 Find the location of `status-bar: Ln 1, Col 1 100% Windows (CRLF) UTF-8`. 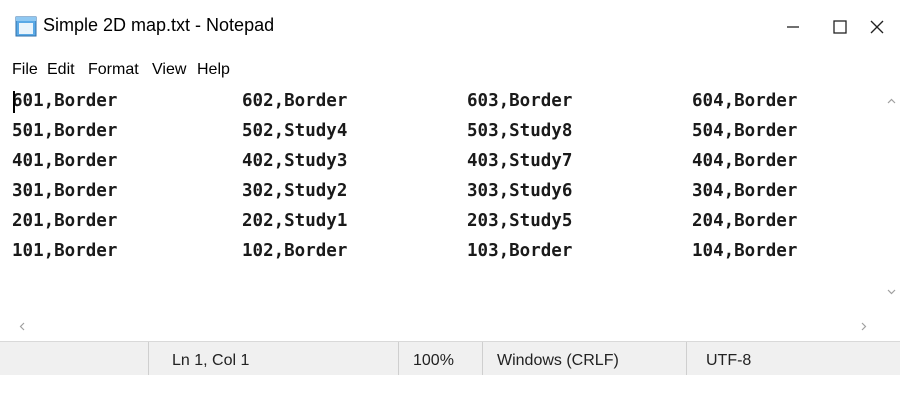

status-bar: Ln 1, Col 1 100% Windows (CRLF) UTF-8 is located at coordinates (450, 358).